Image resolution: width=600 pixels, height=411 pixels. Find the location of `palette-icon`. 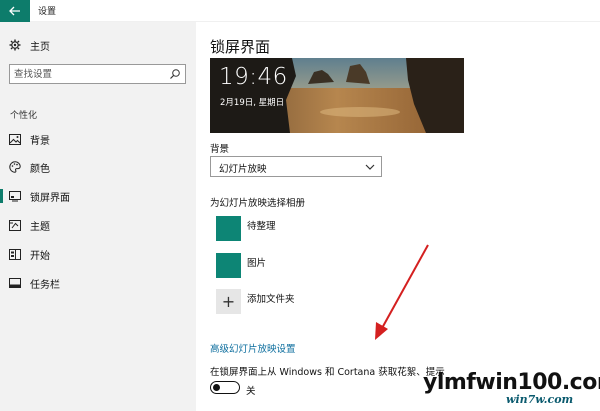

palette-icon is located at coordinates (15, 167).